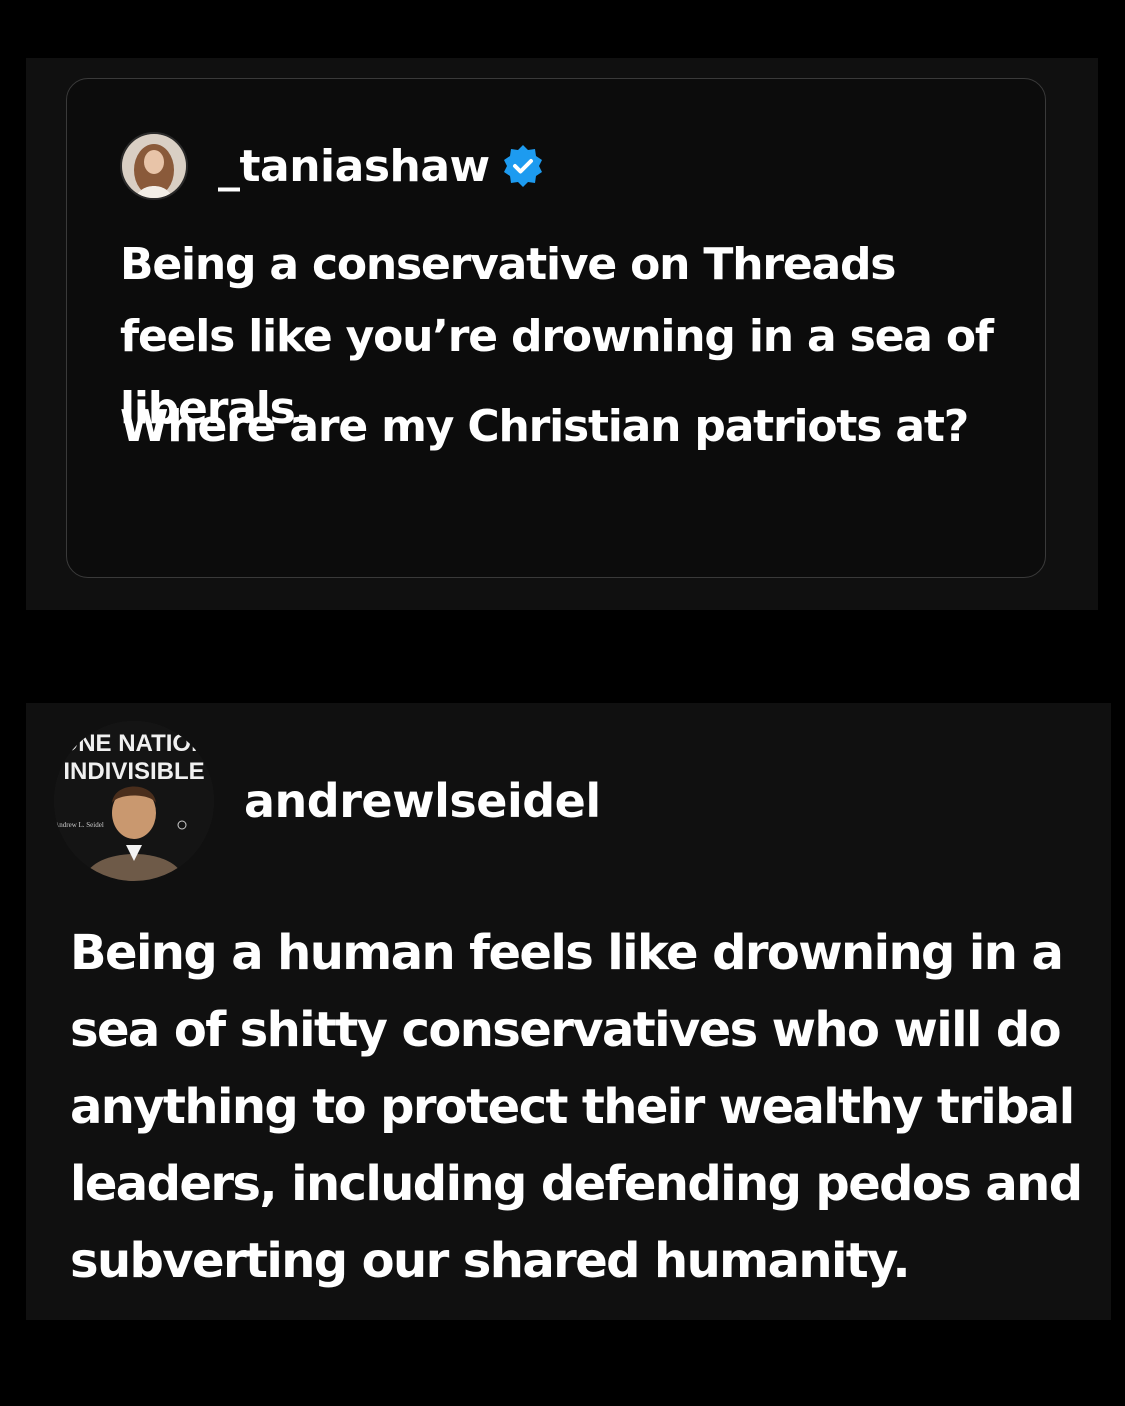 Image resolution: width=1125 pixels, height=1406 pixels. Describe the element at coordinates (134, 743) in the screenshot. I see `avatar-lettering-line-1: ONE NATION` at that location.